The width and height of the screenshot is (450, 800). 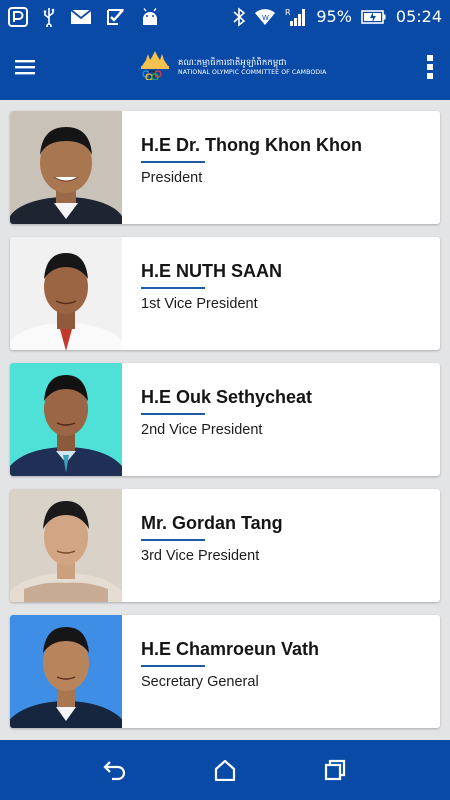 I want to click on member-card: H.E NUTH SAAN 1st Vice President, so click(x=225, y=293).